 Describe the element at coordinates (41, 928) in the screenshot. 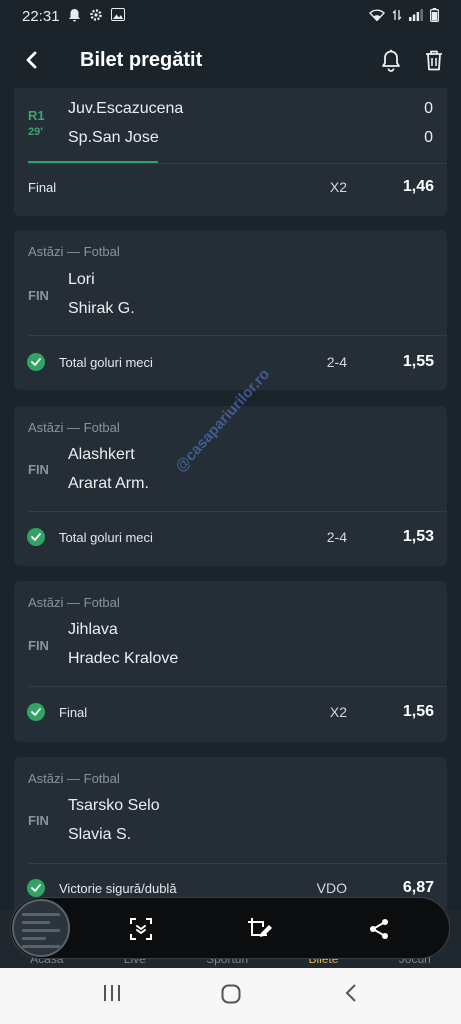

I see `screenshot-thumbnail` at that location.